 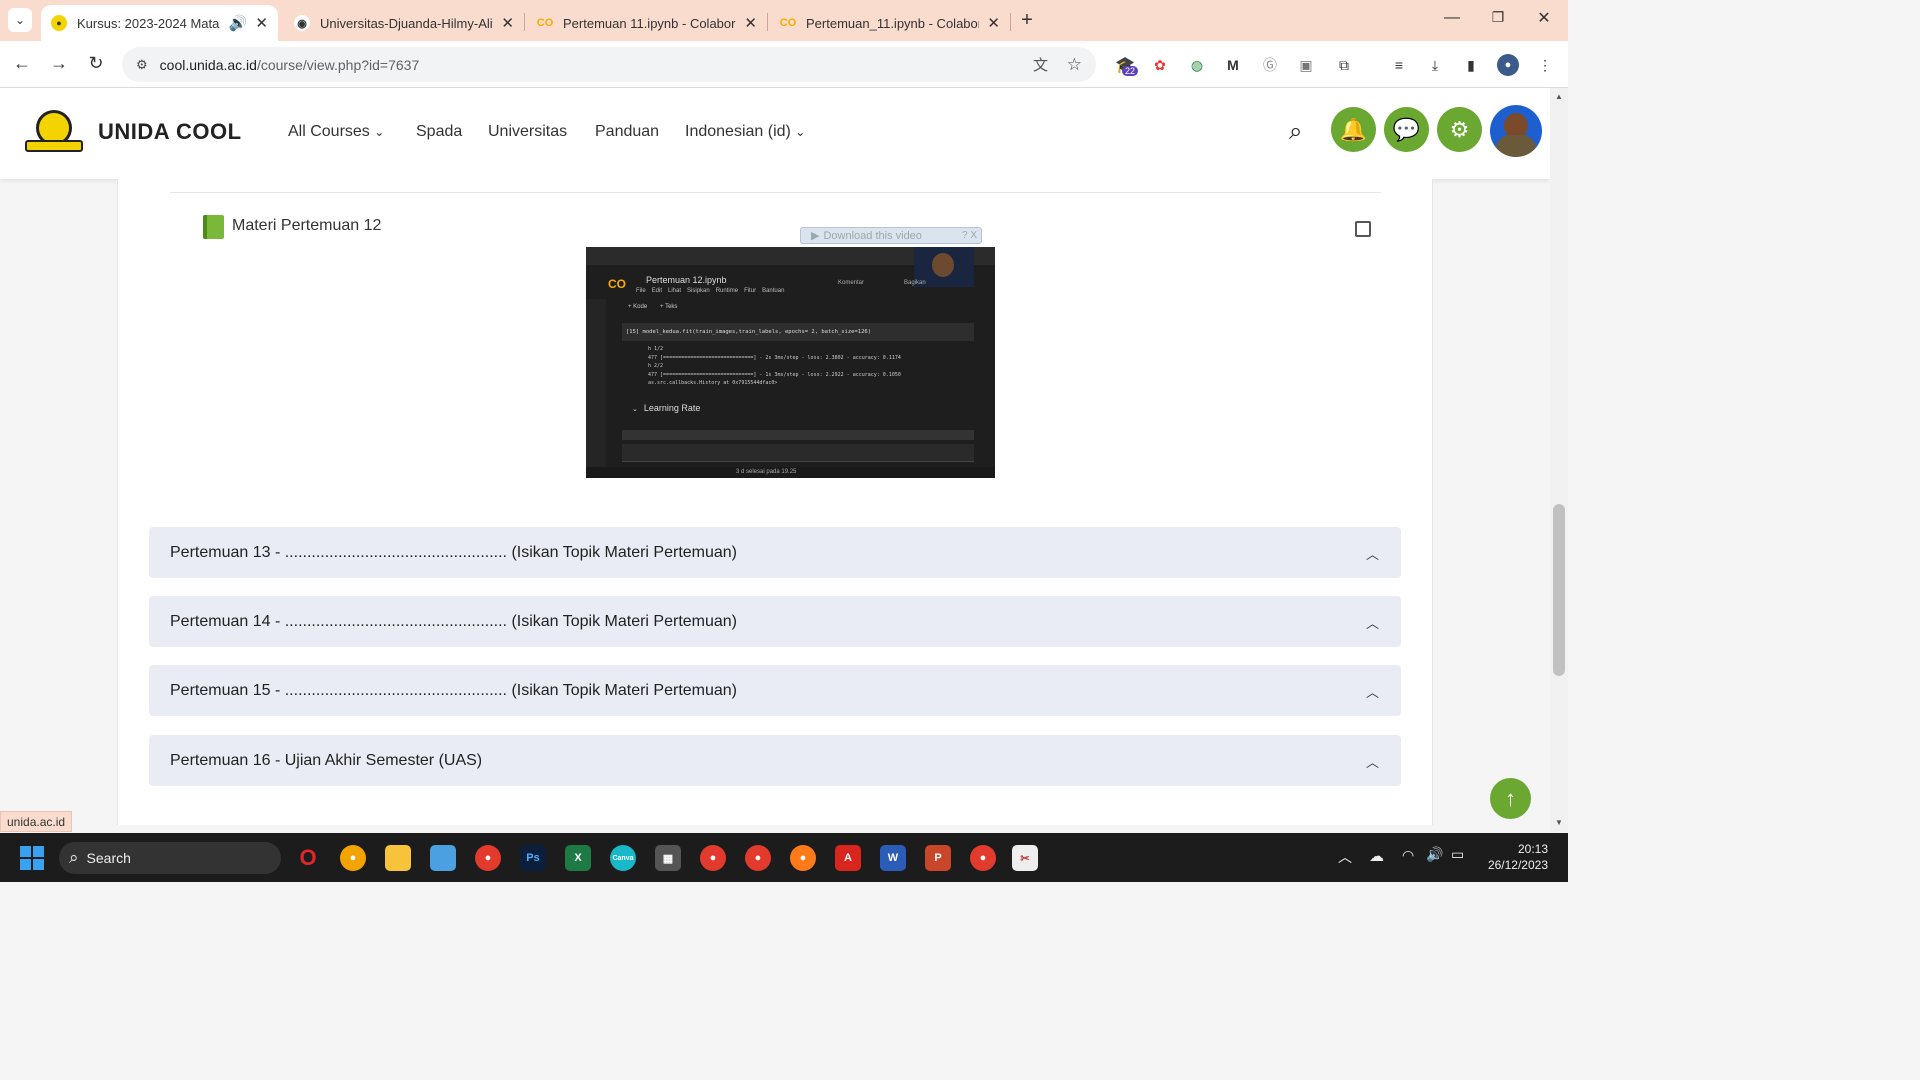 I want to click on site-info-icon: ⚙, so click(x=142, y=65).